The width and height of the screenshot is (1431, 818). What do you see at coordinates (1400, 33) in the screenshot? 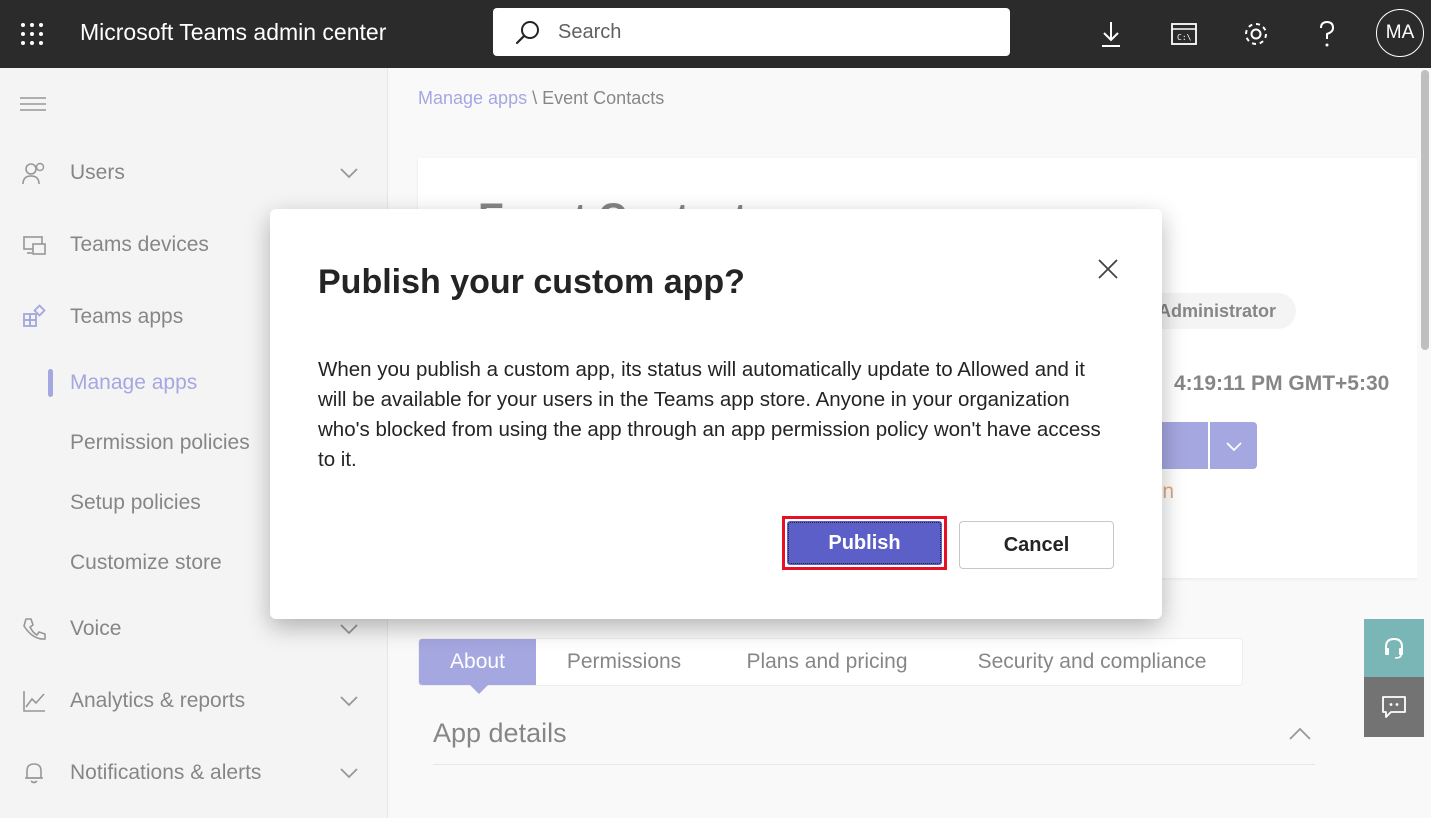
I see `avatar: MA` at bounding box center [1400, 33].